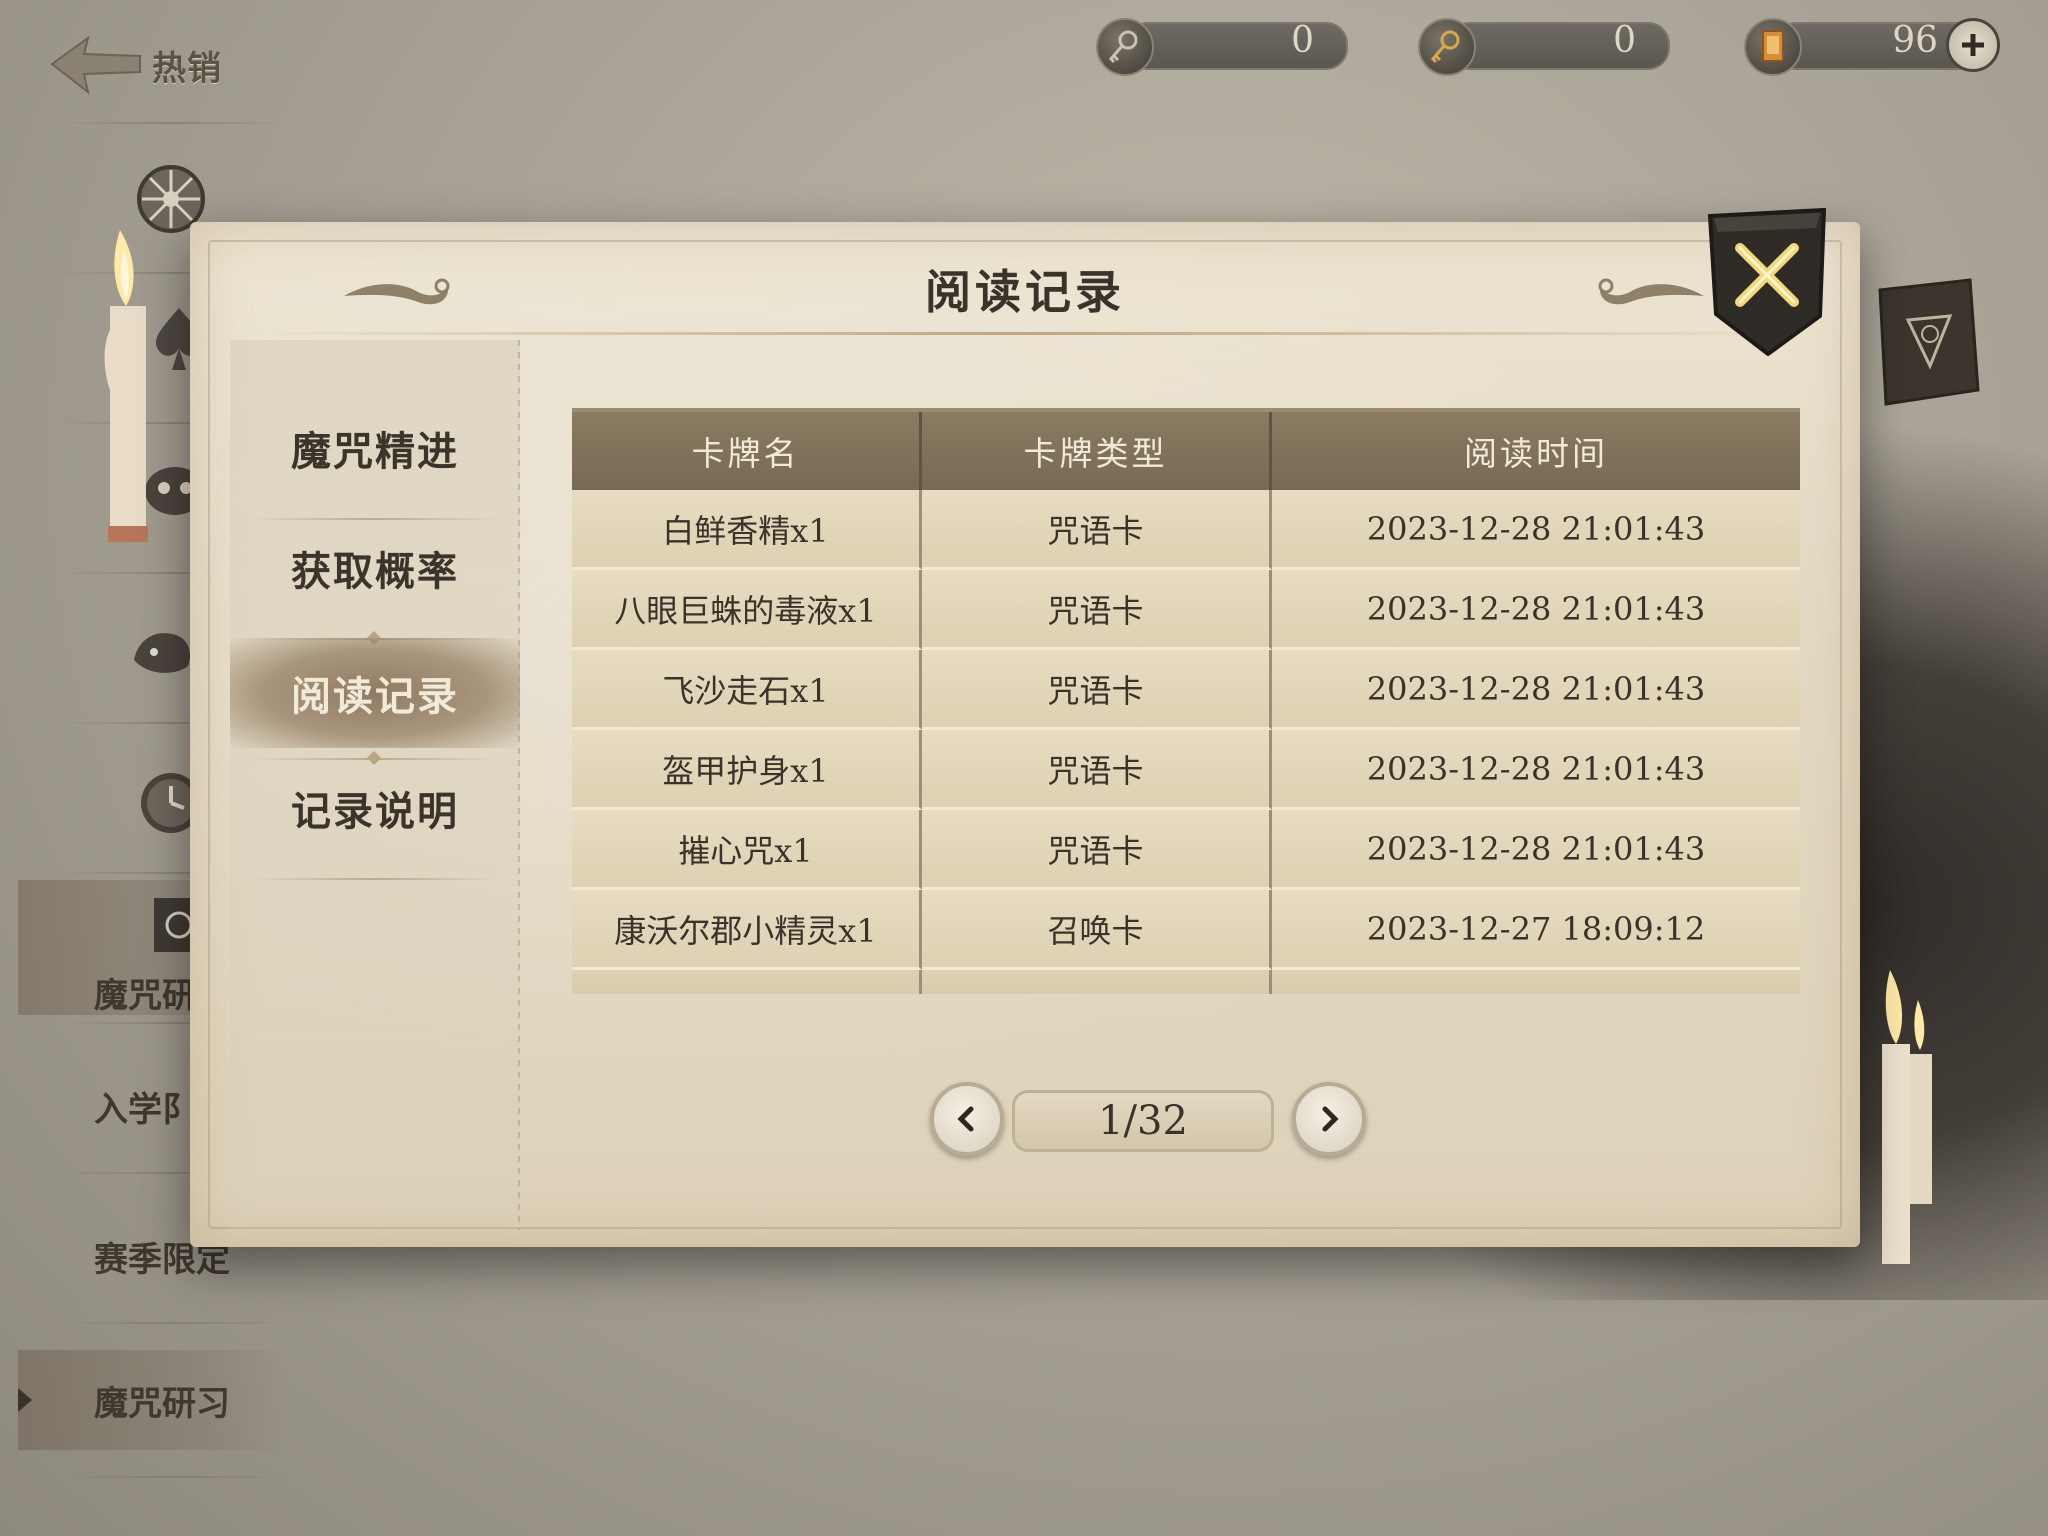 Image resolution: width=2048 pixels, height=1536 pixels. Describe the element at coordinates (25, 1400) in the screenshot. I see `active-marker-icon` at that location.